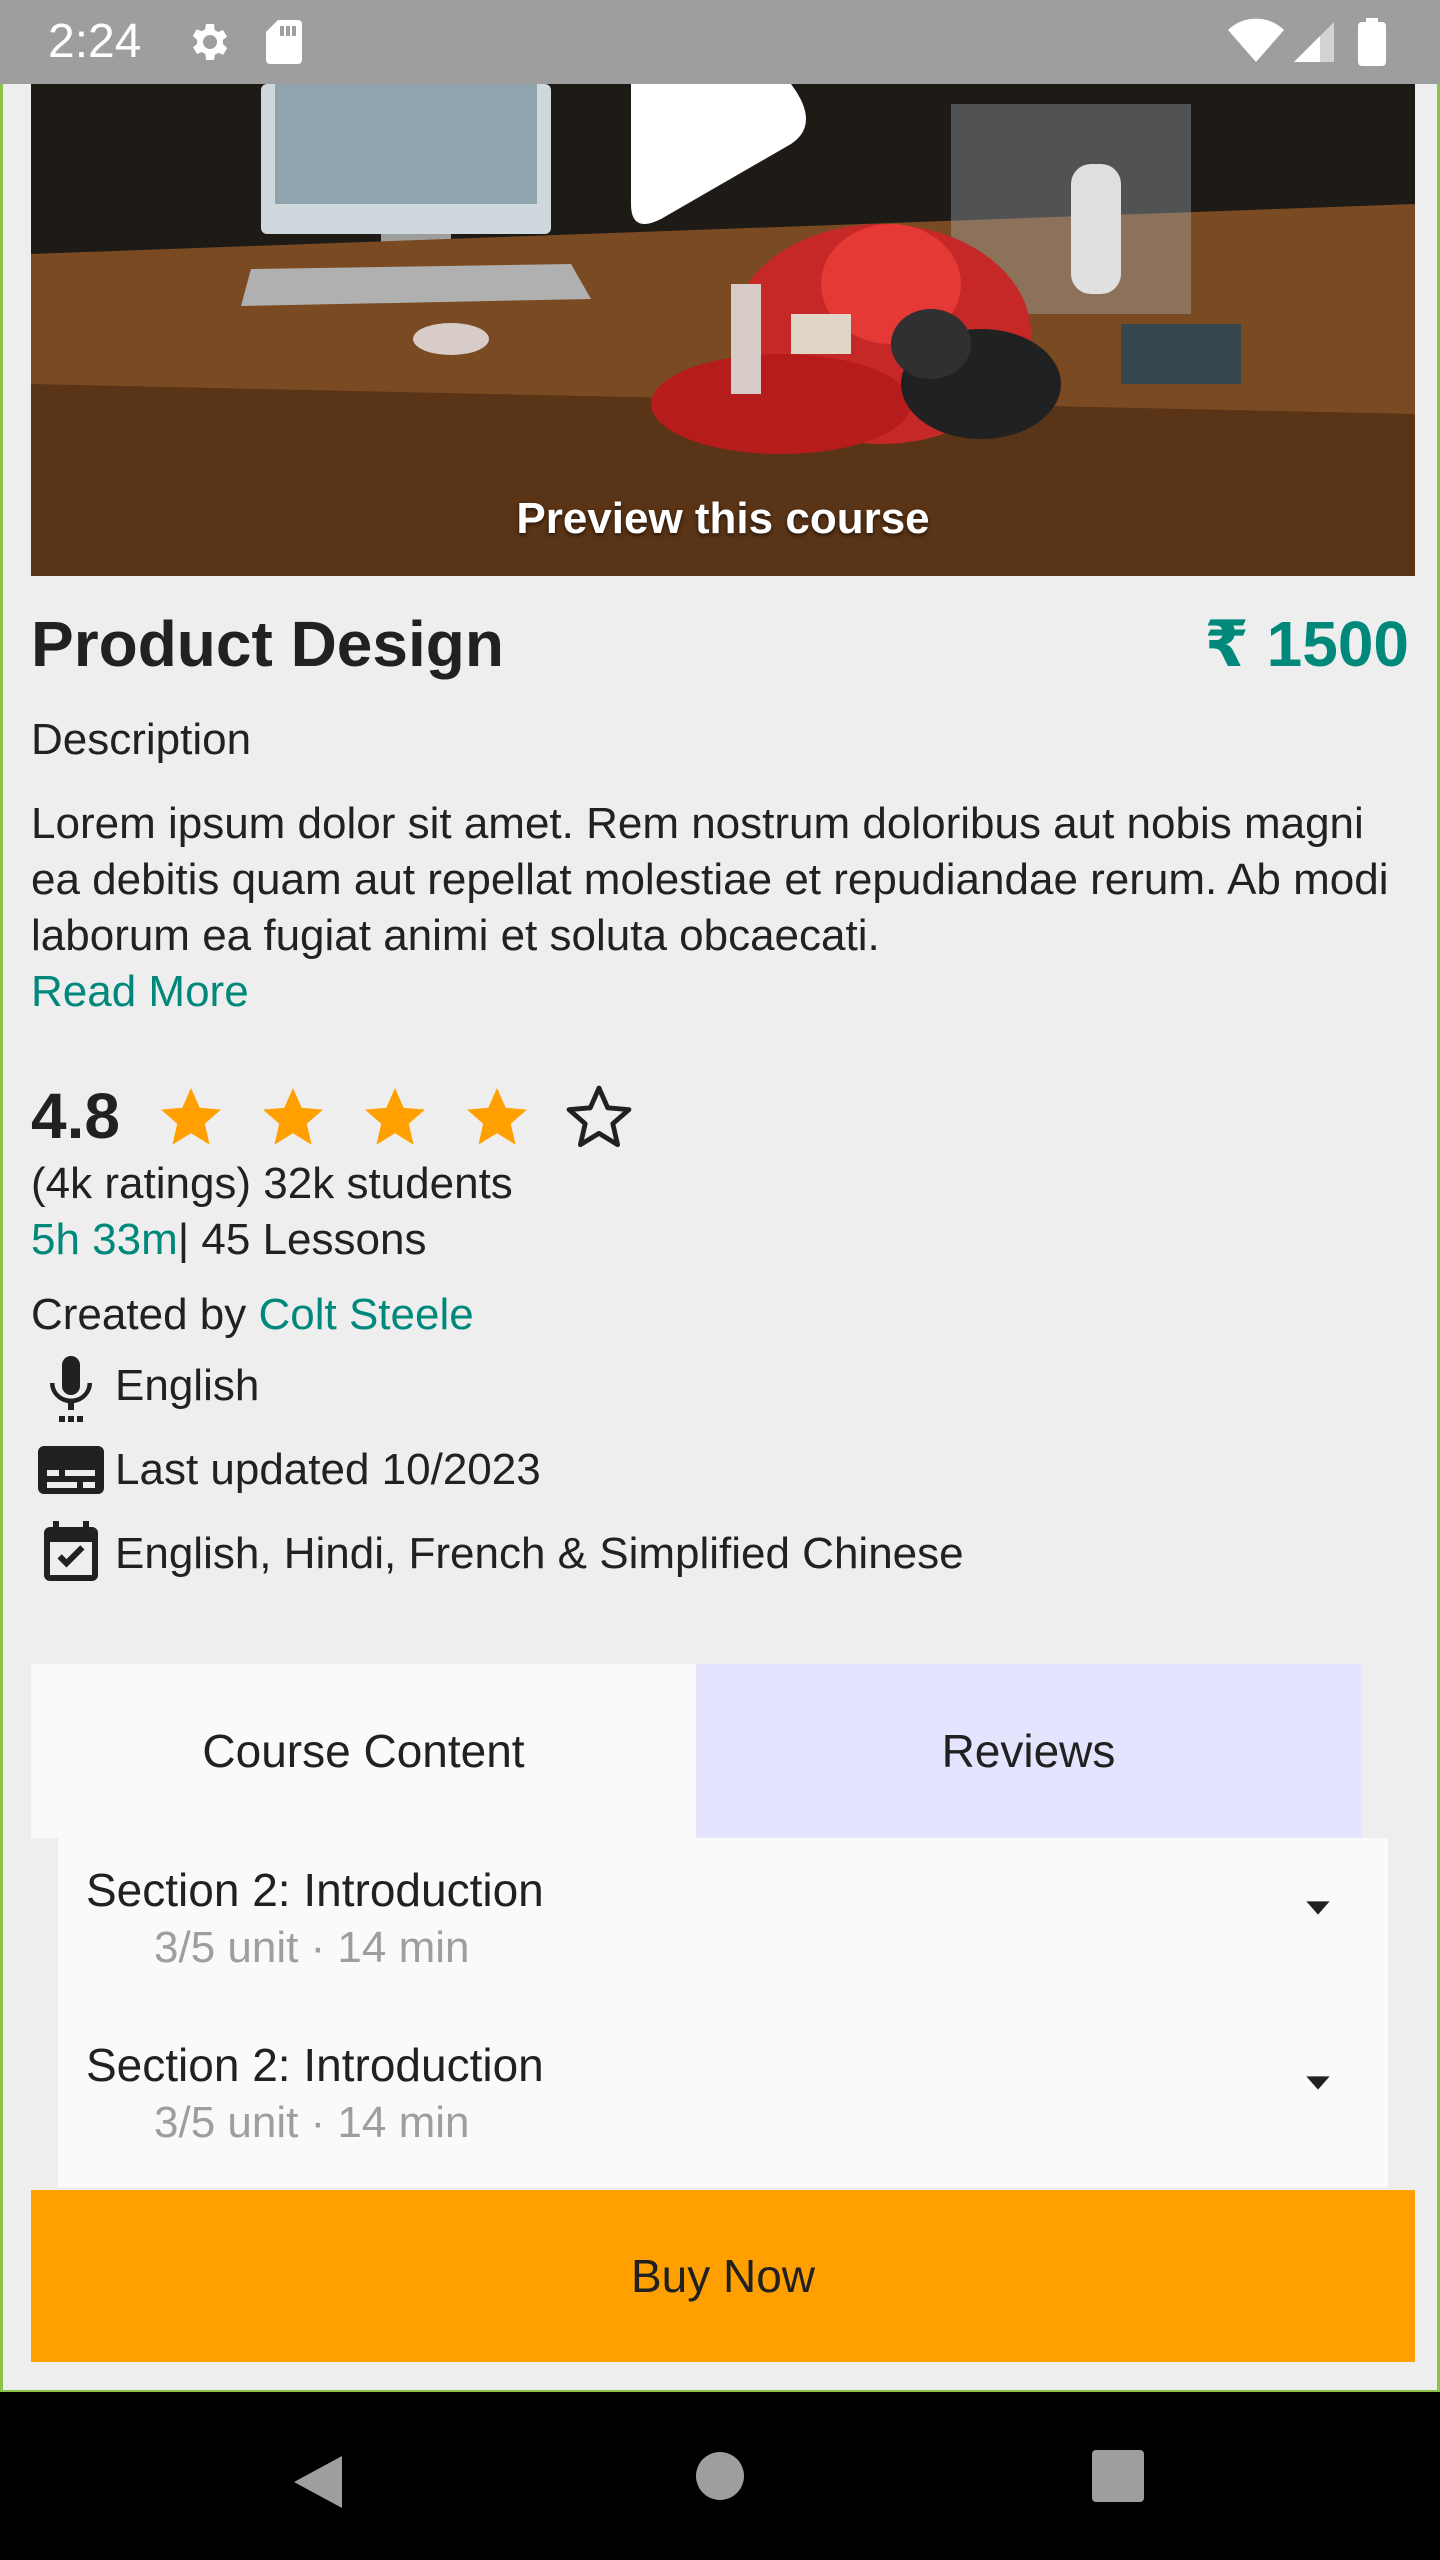  I want to click on mic-icon, so click(71, 1389).